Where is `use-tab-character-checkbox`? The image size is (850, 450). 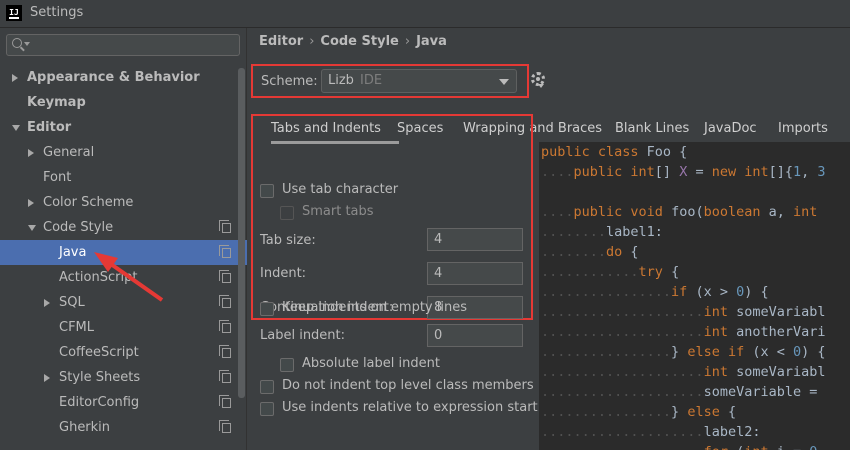
use-tab-character-checkbox is located at coordinates (267, 191).